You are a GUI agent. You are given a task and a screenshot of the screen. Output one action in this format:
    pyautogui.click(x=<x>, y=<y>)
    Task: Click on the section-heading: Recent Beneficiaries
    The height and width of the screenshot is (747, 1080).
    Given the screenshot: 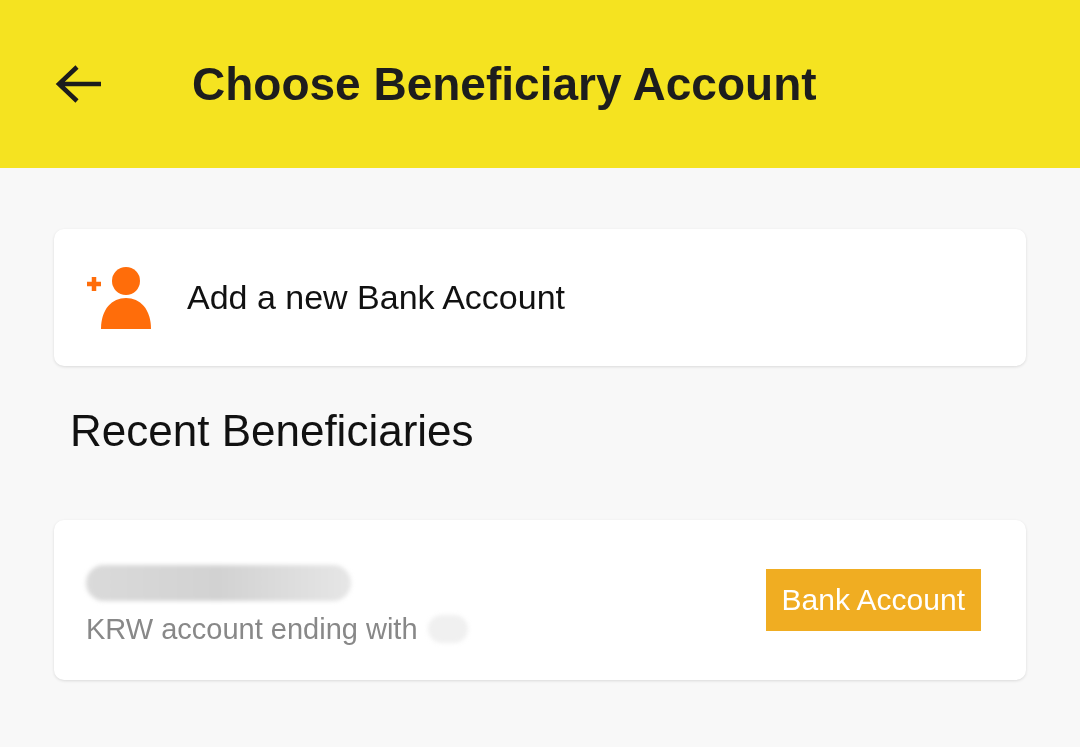 What is the action you would take?
    pyautogui.click(x=272, y=431)
    